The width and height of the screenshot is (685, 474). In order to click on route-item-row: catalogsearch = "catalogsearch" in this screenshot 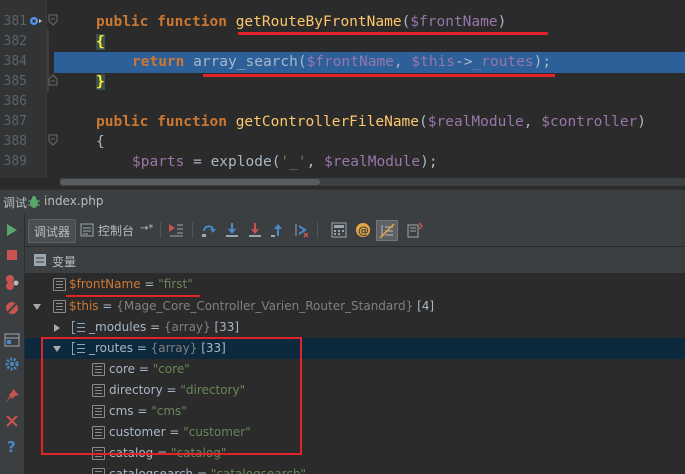, I will do `click(355, 469)`.